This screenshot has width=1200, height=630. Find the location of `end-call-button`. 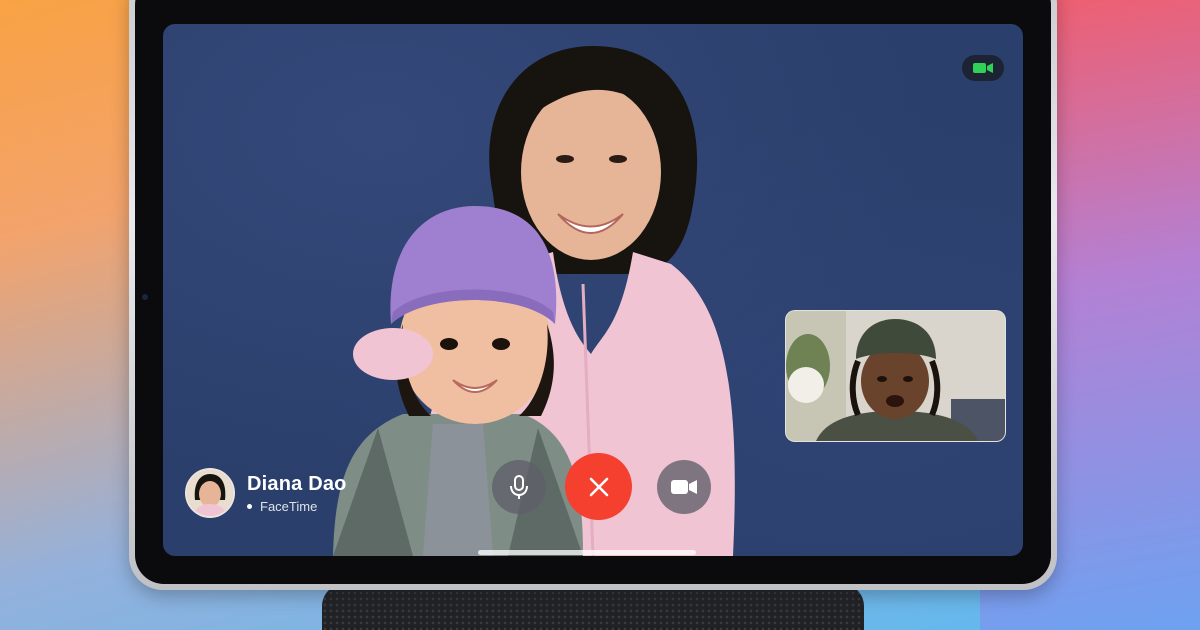

end-call-button is located at coordinates (598, 486).